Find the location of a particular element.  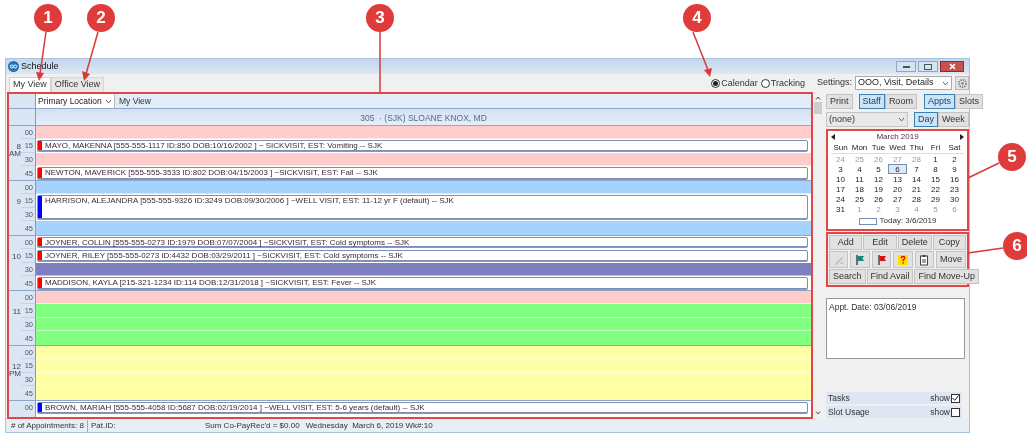

calendar-day: 26 is located at coordinates (878, 199).